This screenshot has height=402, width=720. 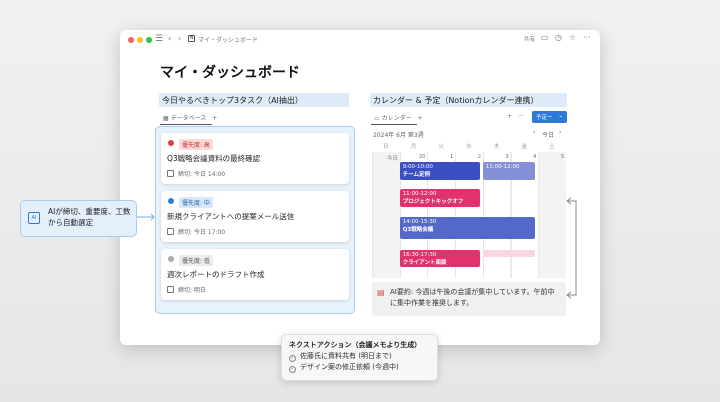 I want to click on weekday-label: 火, so click(x=441, y=147).